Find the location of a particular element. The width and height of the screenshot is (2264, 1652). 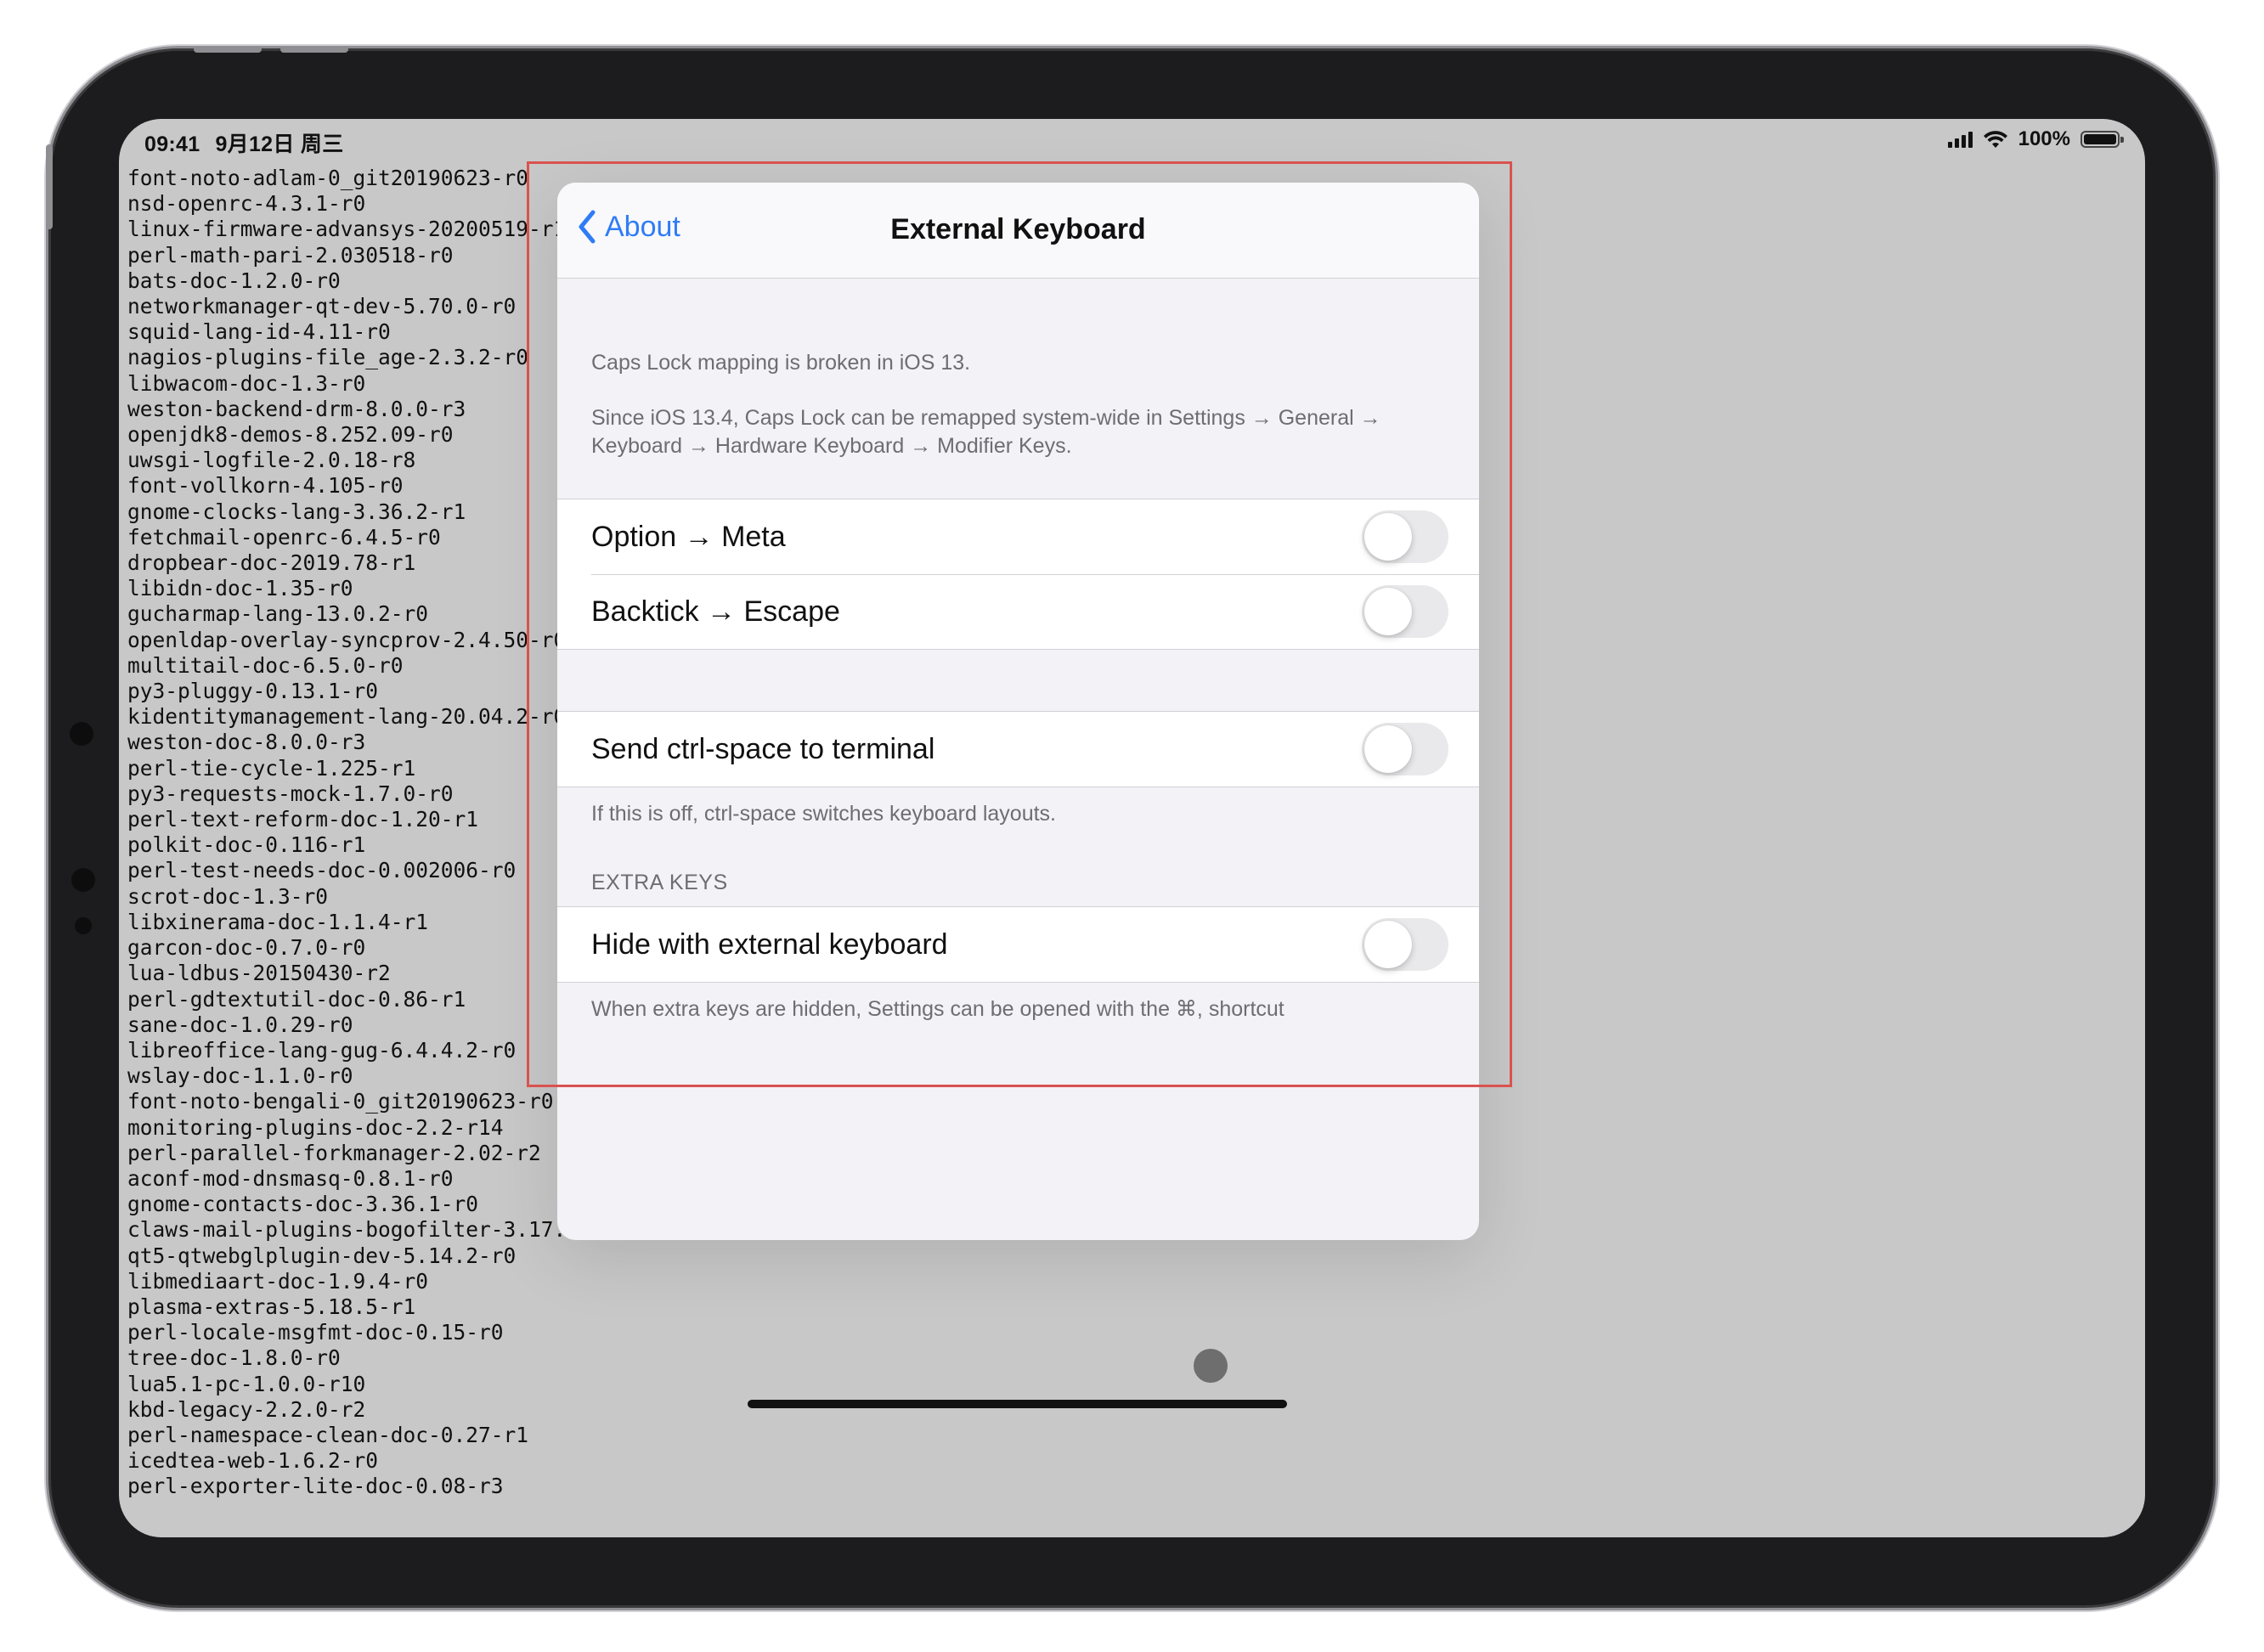

terminal-line: lua-ldbus-20150430-r2 is located at coordinates (259, 973).